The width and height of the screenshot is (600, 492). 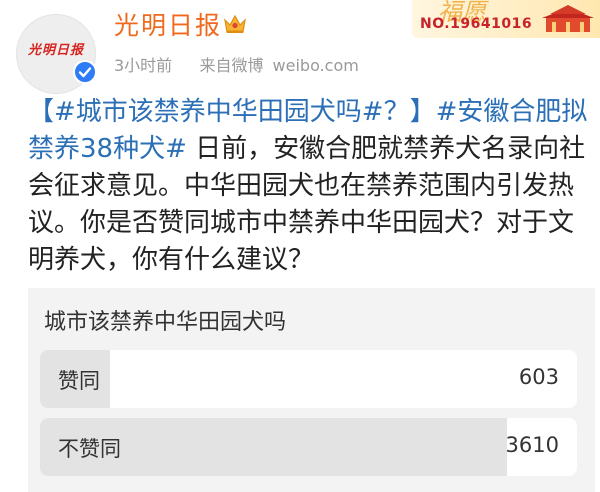 I want to click on hashtag-link: 【#城市该禁养中华田园犬吗#？】, so click(x=232, y=112).